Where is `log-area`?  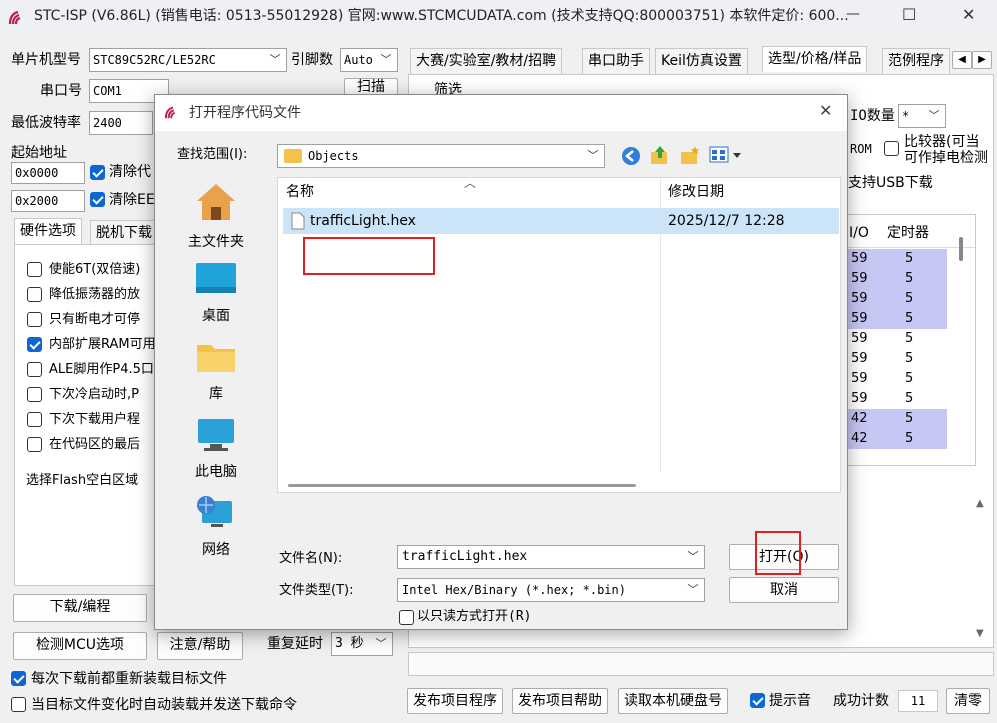 log-area is located at coordinates (701, 664).